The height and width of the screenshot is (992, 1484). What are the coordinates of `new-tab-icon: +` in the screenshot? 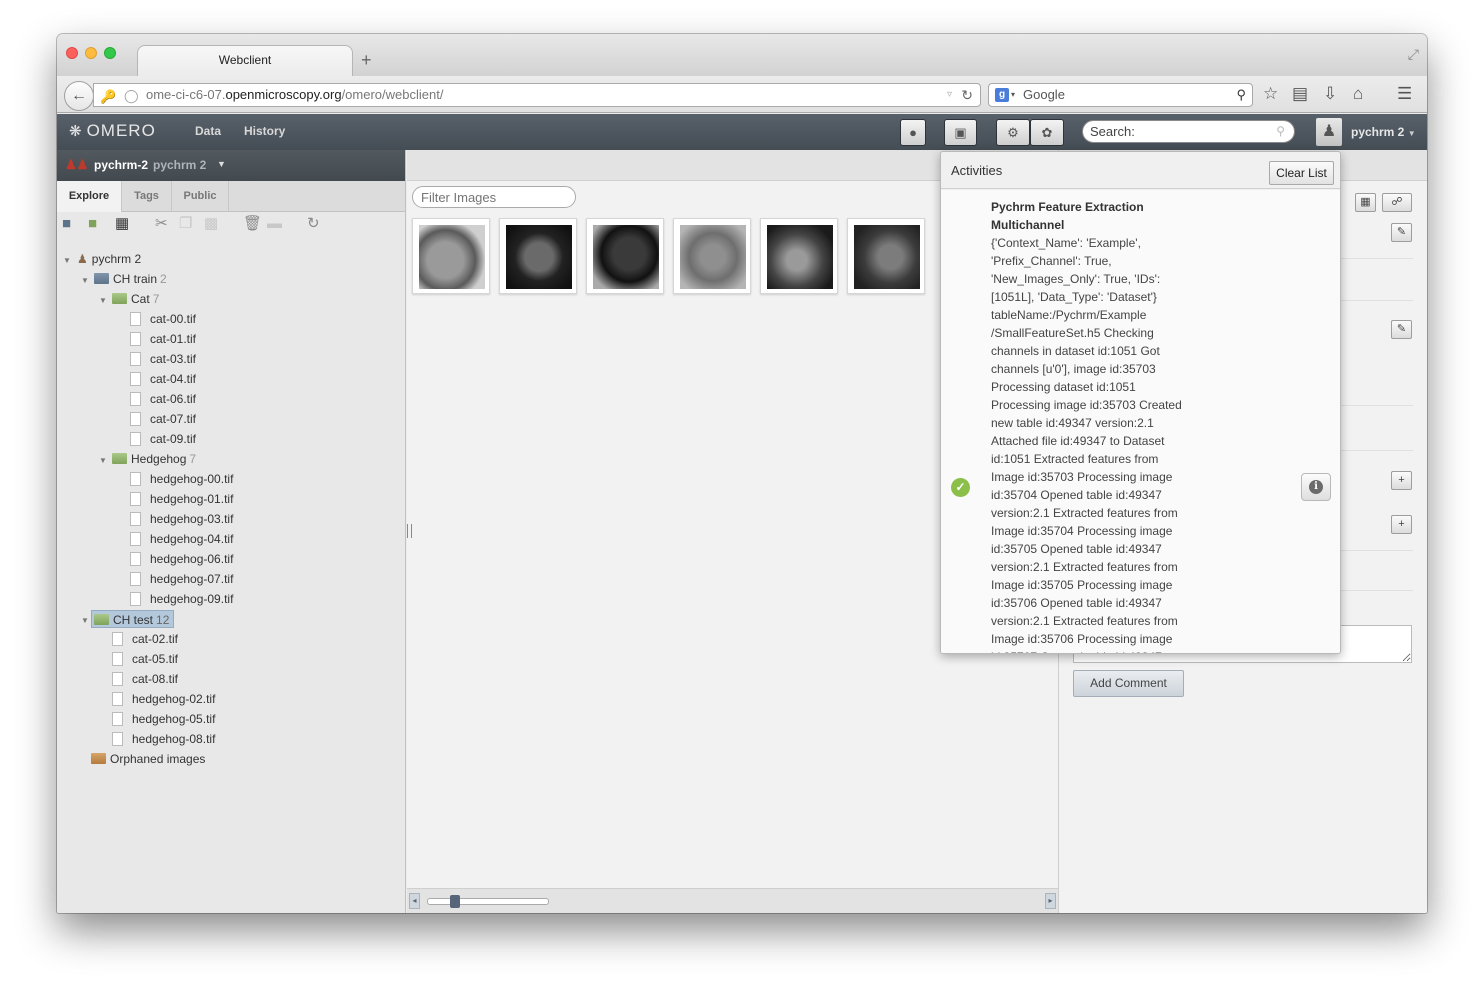 It's located at (366, 60).